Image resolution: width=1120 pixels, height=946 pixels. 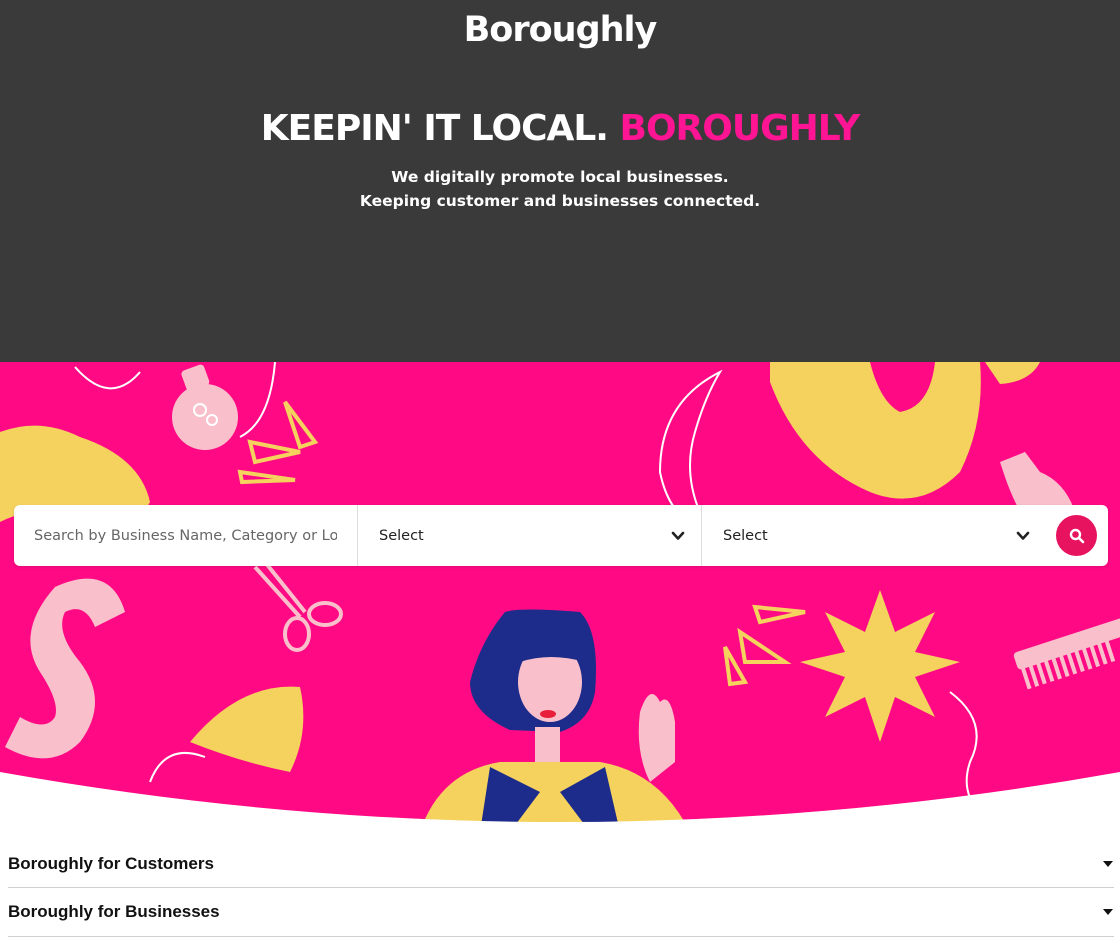 What do you see at coordinates (874, 535) in the screenshot?
I see `location-select: Select` at bounding box center [874, 535].